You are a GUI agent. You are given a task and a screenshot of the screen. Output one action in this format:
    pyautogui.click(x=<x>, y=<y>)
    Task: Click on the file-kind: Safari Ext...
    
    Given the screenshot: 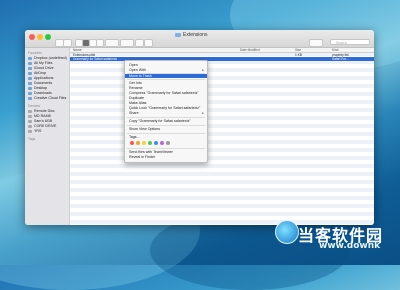 What is the action you would take?
    pyautogui.click(x=340, y=59)
    